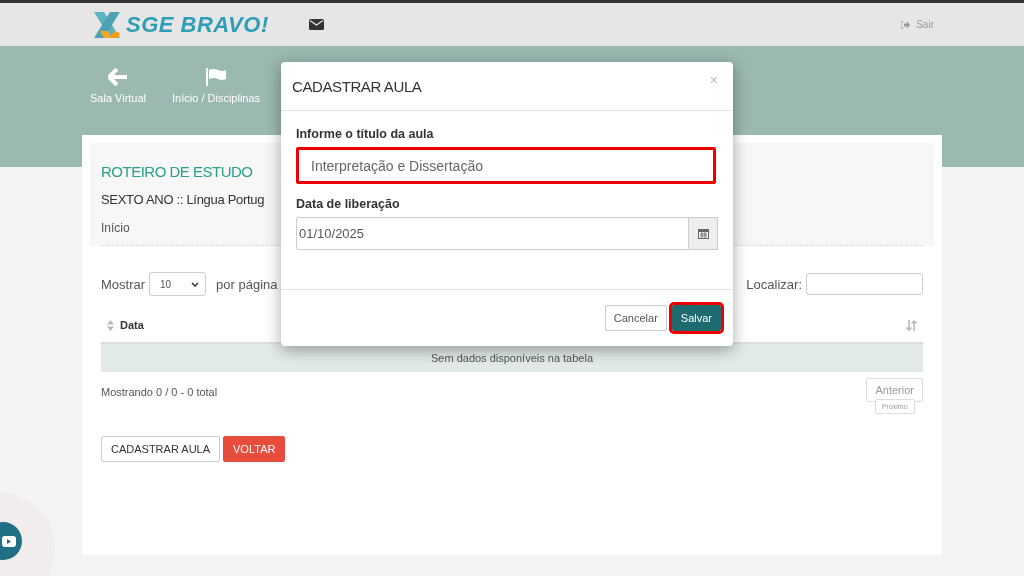 The height and width of the screenshot is (576, 1024). I want to click on save-button: Salvar, so click(696, 318).